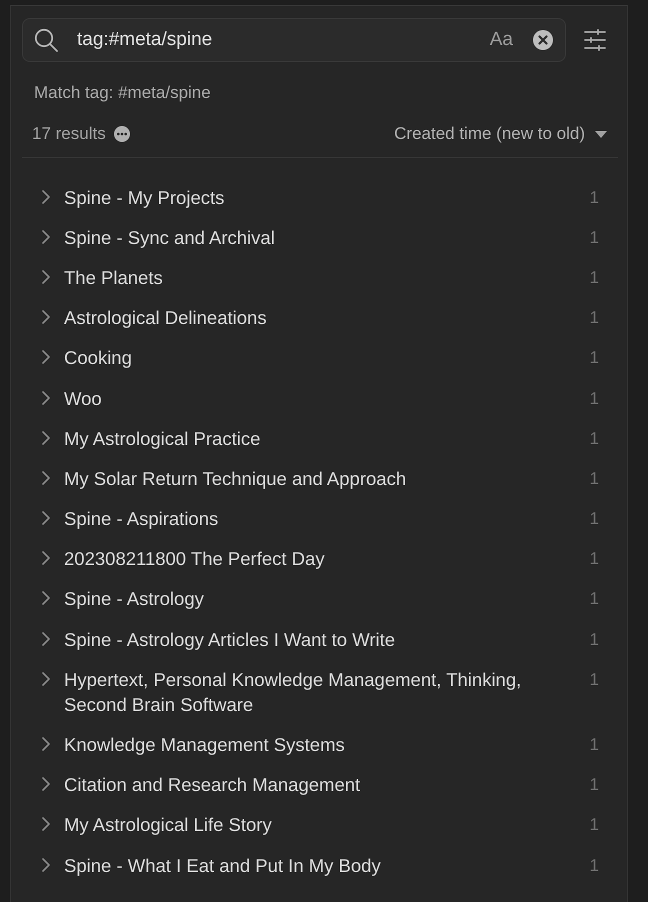 This screenshot has width=648, height=902. I want to click on result-item: Knowledge Management Systems 1, so click(320, 744).